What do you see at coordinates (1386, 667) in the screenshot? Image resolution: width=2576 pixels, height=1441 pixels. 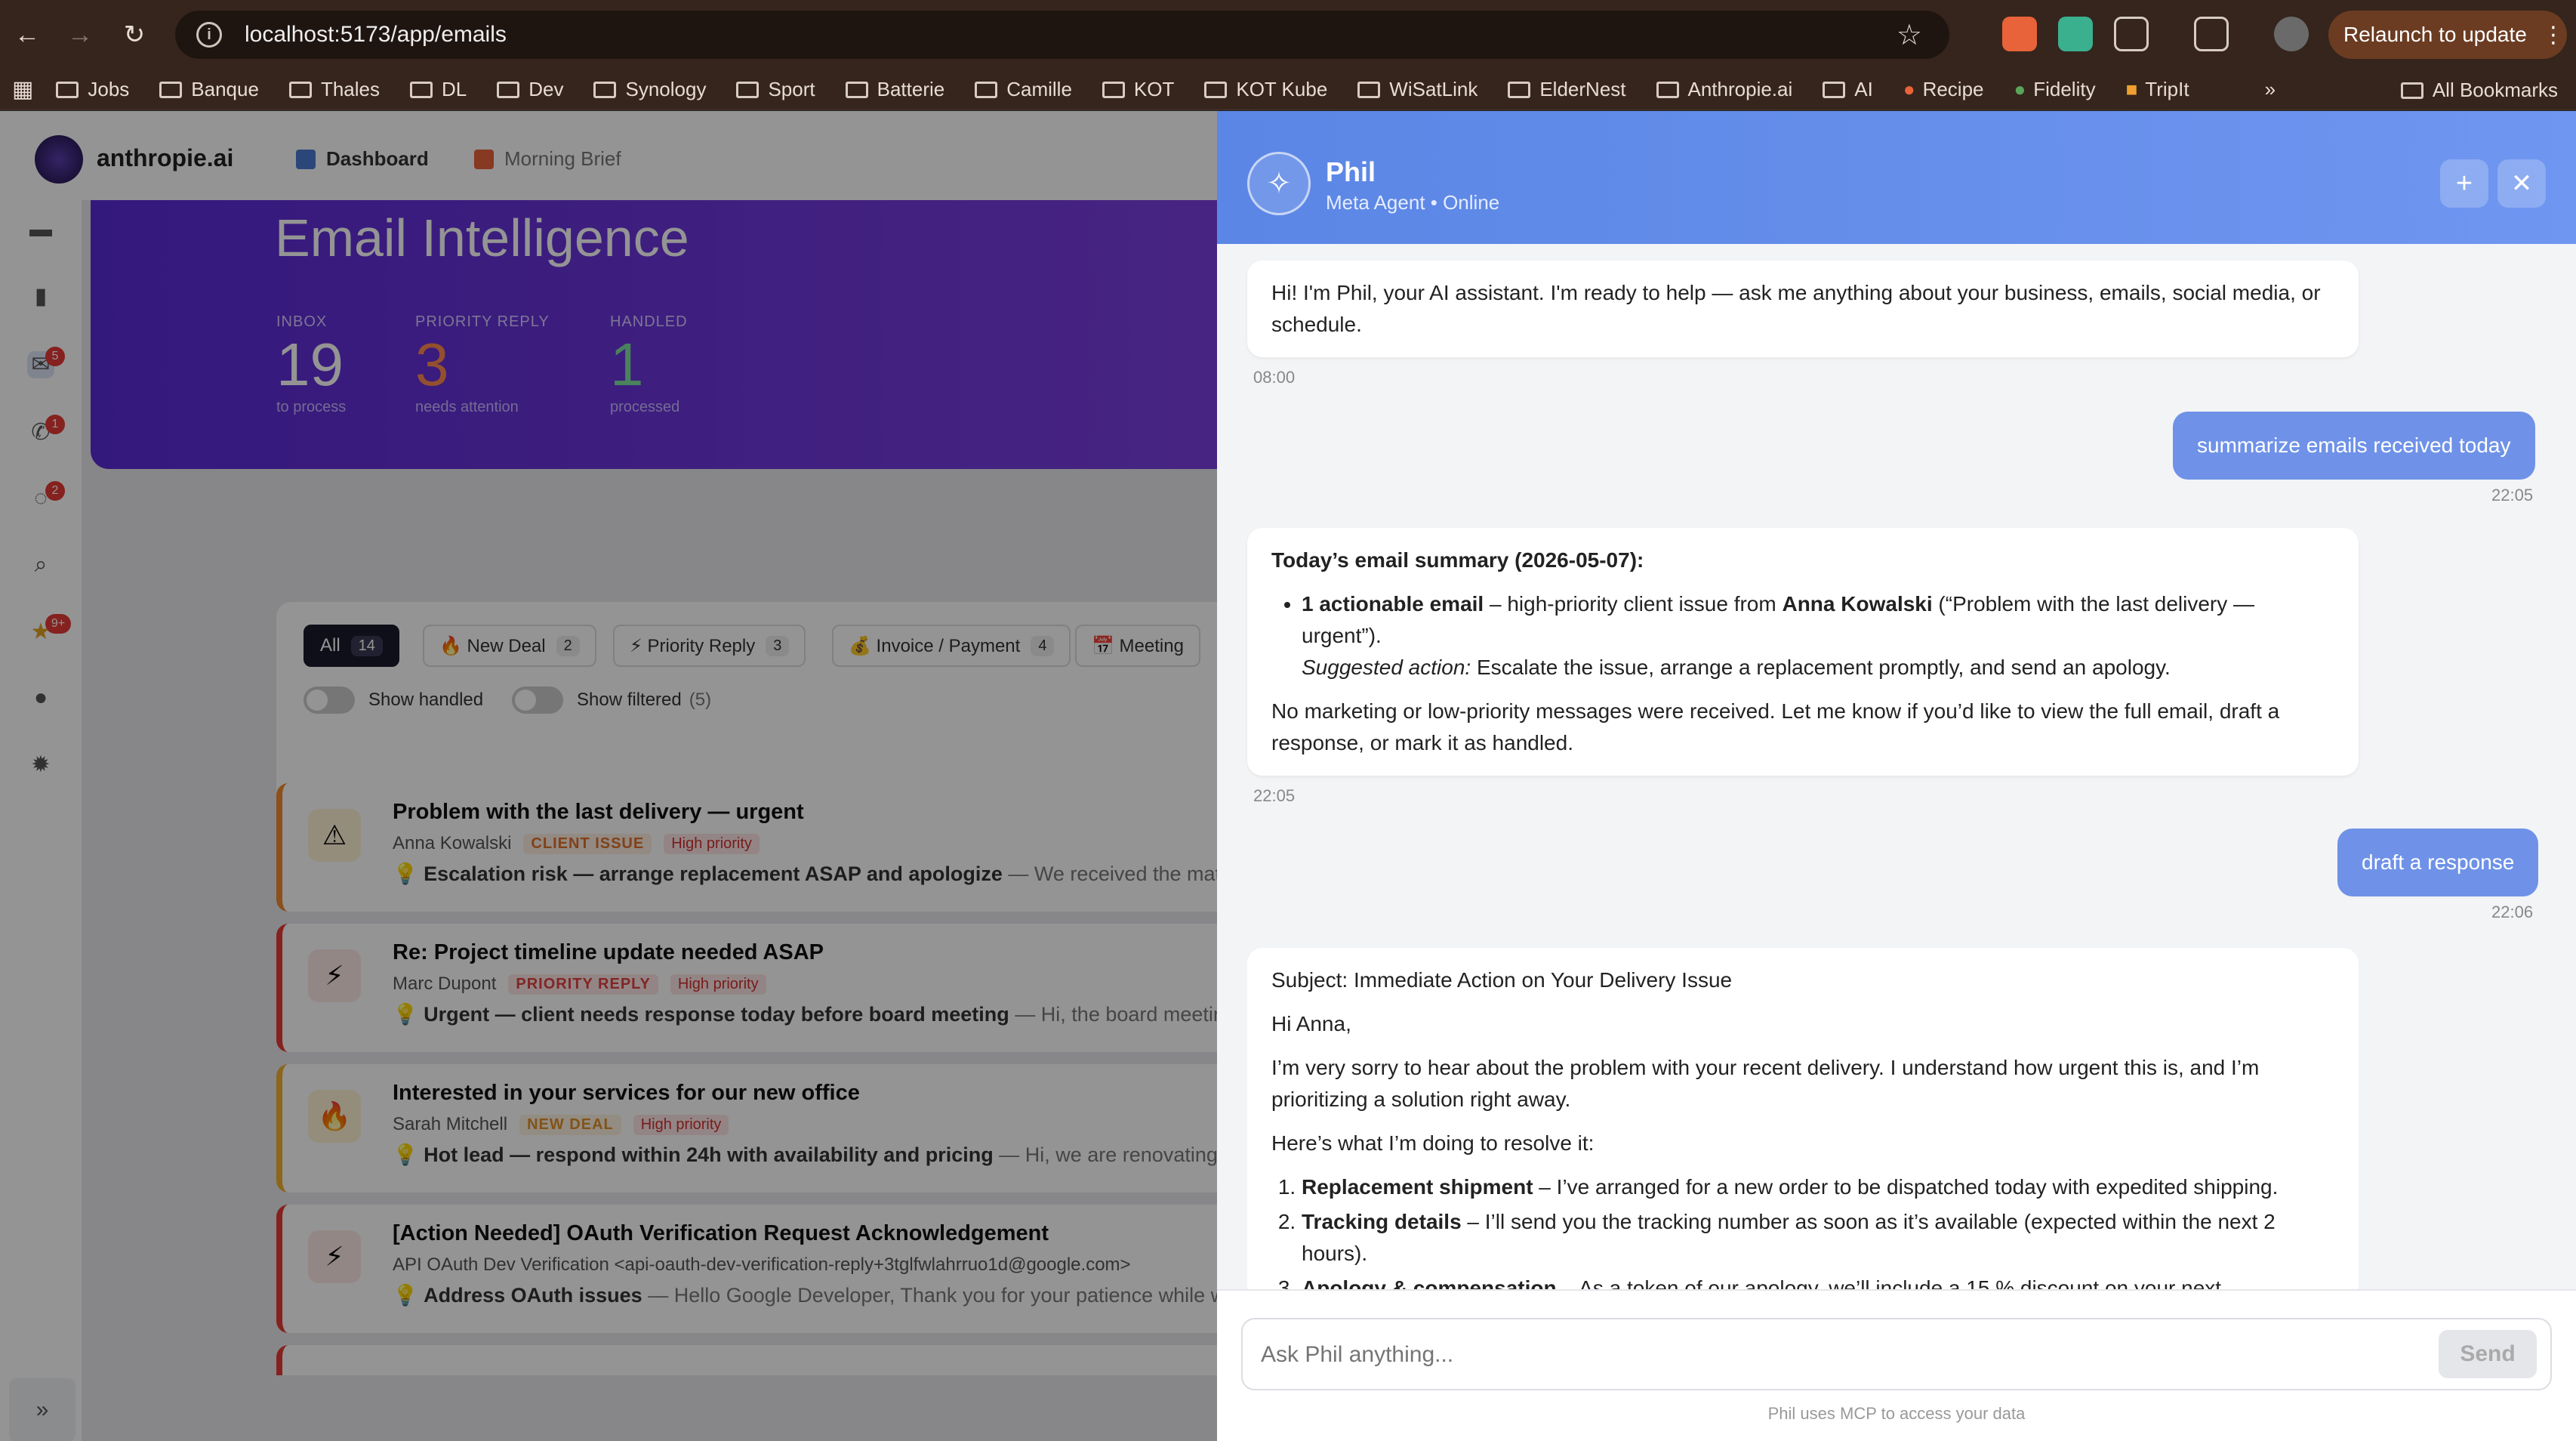 I see `action-label: Suggested action:` at bounding box center [1386, 667].